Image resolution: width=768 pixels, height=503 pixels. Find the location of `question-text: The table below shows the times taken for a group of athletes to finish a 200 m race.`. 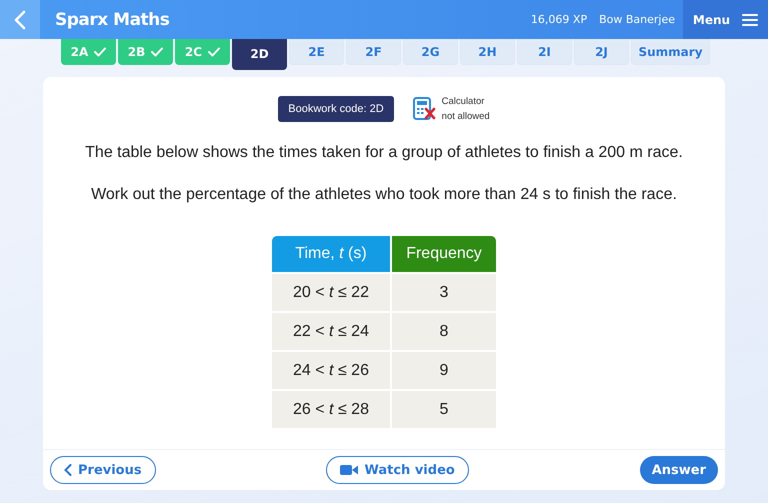

question-text: The table below shows the times taken for a group of athletes to finish a 200 m race. is located at coordinates (384, 153).